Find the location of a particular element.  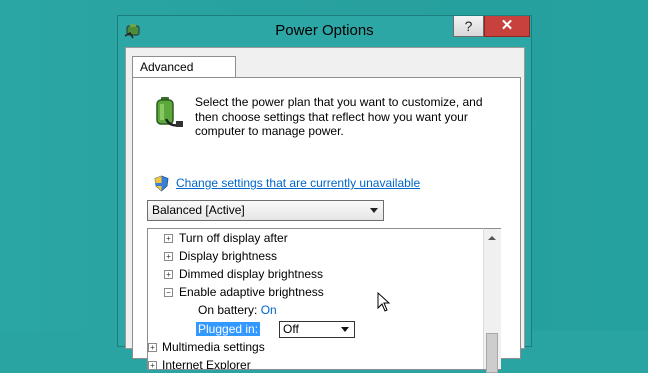

tab-advanced-settings: Advanced settings is located at coordinates (184, 75).